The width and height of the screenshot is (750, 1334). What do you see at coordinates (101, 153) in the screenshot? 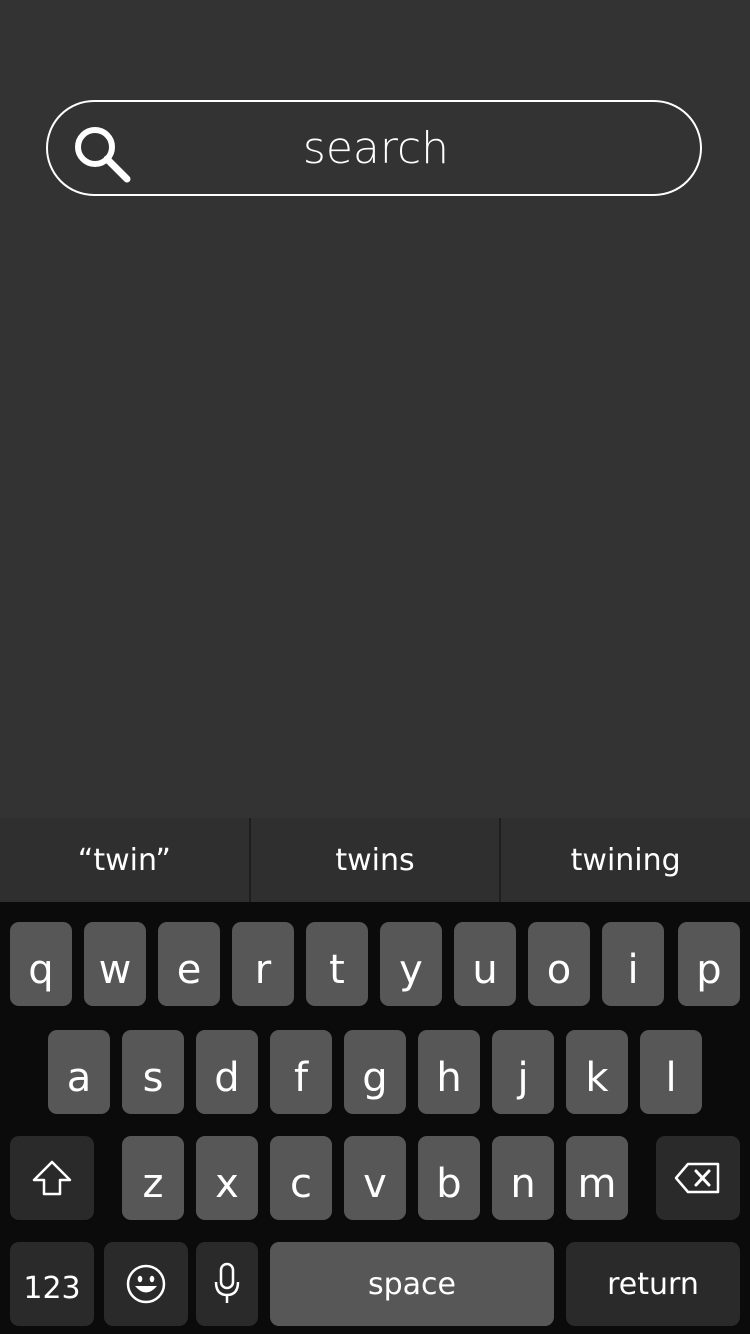
I see `search-icon` at bounding box center [101, 153].